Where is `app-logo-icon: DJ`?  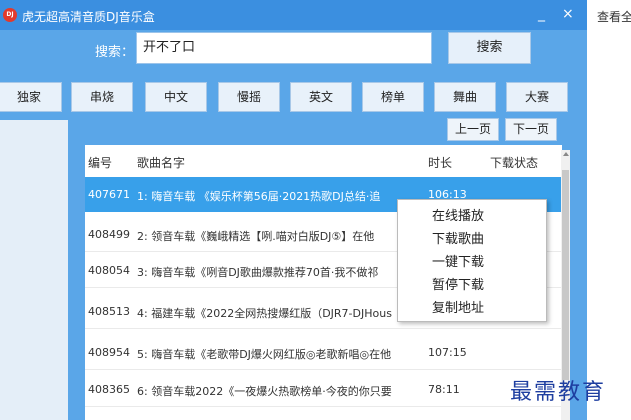 app-logo-icon: DJ is located at coordinates (10, 15).